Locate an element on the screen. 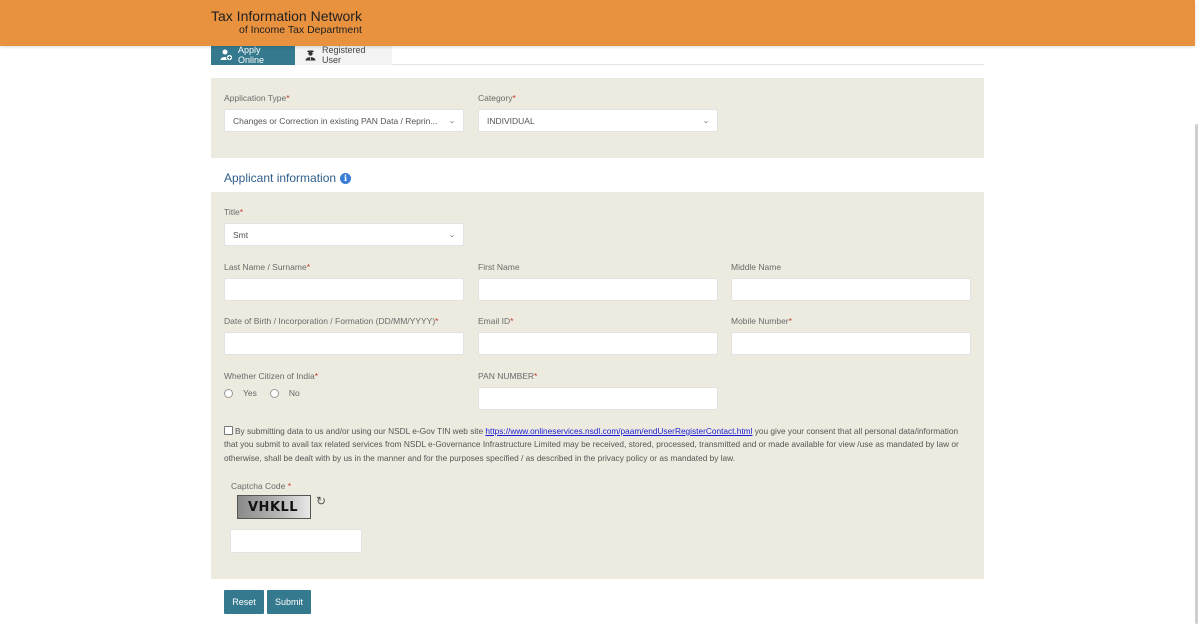  mobile-label: Mobile Number* is located at coordinates (761, 321).